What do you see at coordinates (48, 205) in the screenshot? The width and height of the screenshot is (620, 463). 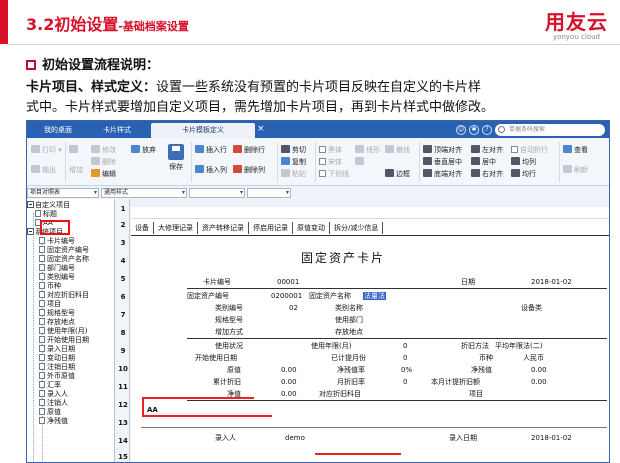 I see `tree-node-custom: 自定义项目` at bounding box center [48, 205].